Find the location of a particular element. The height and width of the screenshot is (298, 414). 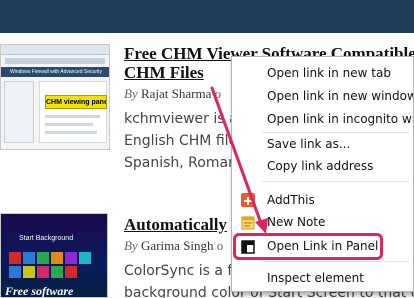

addthis-icon is located at coordinates (248, 200).